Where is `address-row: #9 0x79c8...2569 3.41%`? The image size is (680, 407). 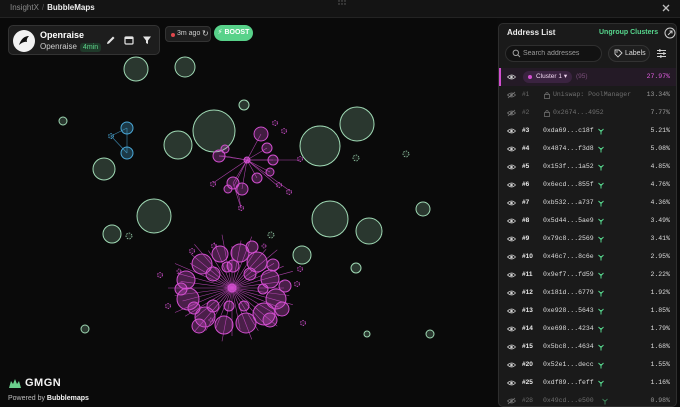 address-row: #9 0x79c8...2569 3.41% is located at coordinates (587, 239).